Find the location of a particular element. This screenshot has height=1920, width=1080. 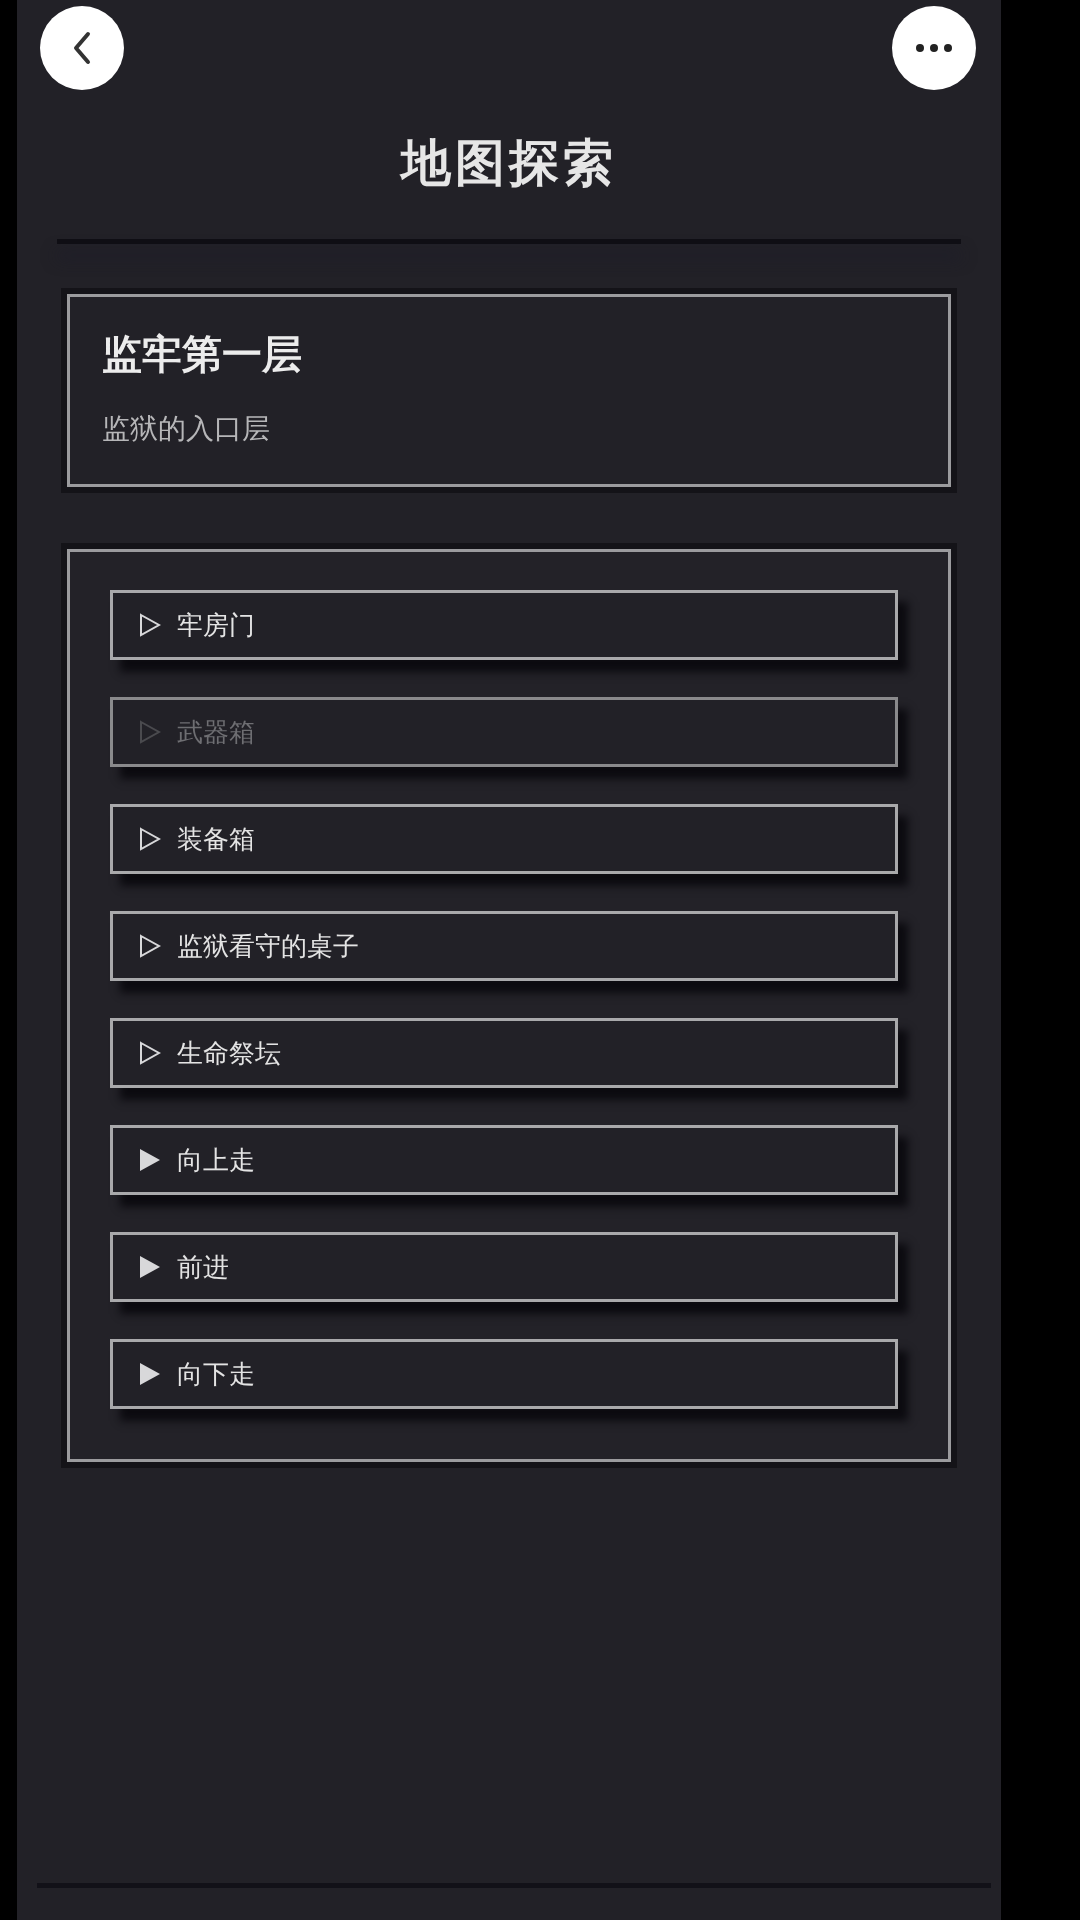

action-button: 监狱看守的桌子 is located at coordinates (504, 946).